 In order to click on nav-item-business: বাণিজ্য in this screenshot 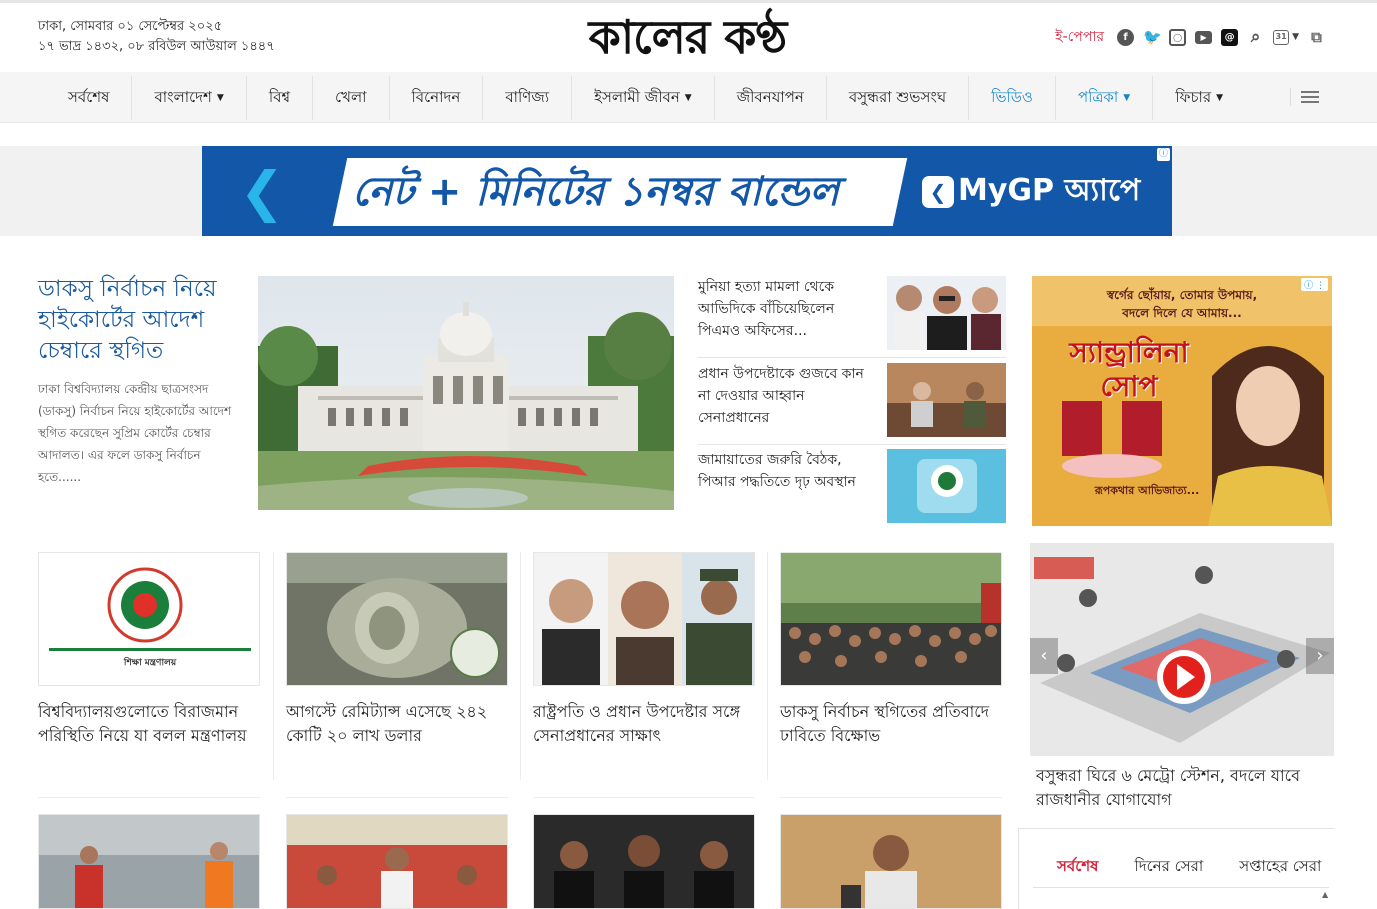, I will do `click(528, 98)`.